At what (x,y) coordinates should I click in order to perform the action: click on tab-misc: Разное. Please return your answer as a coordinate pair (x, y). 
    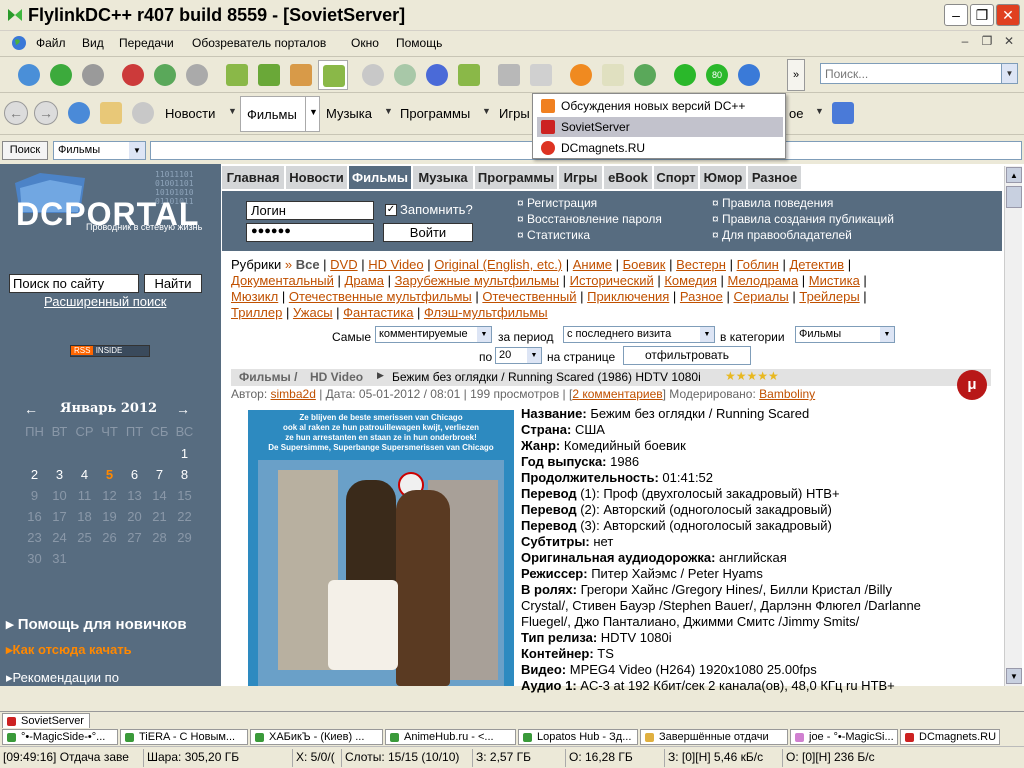
    Looking at the image, I should click on (775, 177).